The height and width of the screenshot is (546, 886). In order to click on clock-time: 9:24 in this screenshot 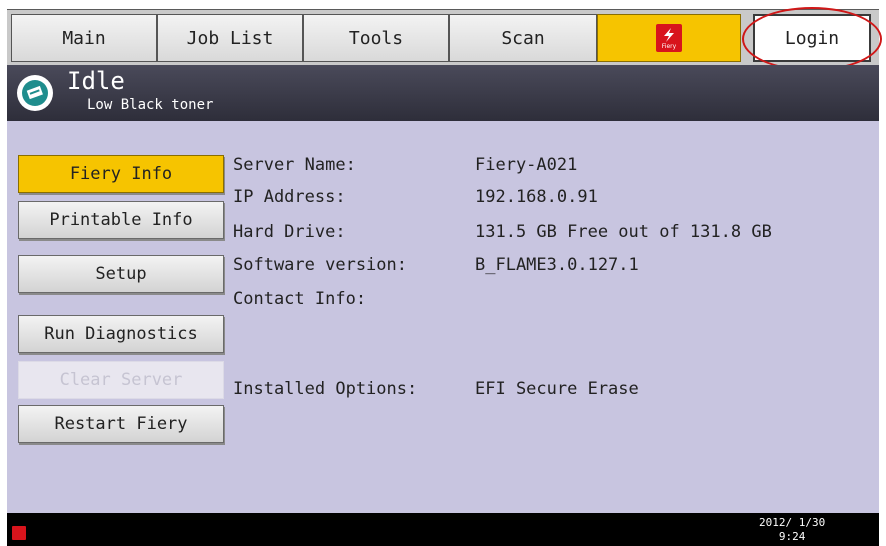, I will do `click(792, 536)`.